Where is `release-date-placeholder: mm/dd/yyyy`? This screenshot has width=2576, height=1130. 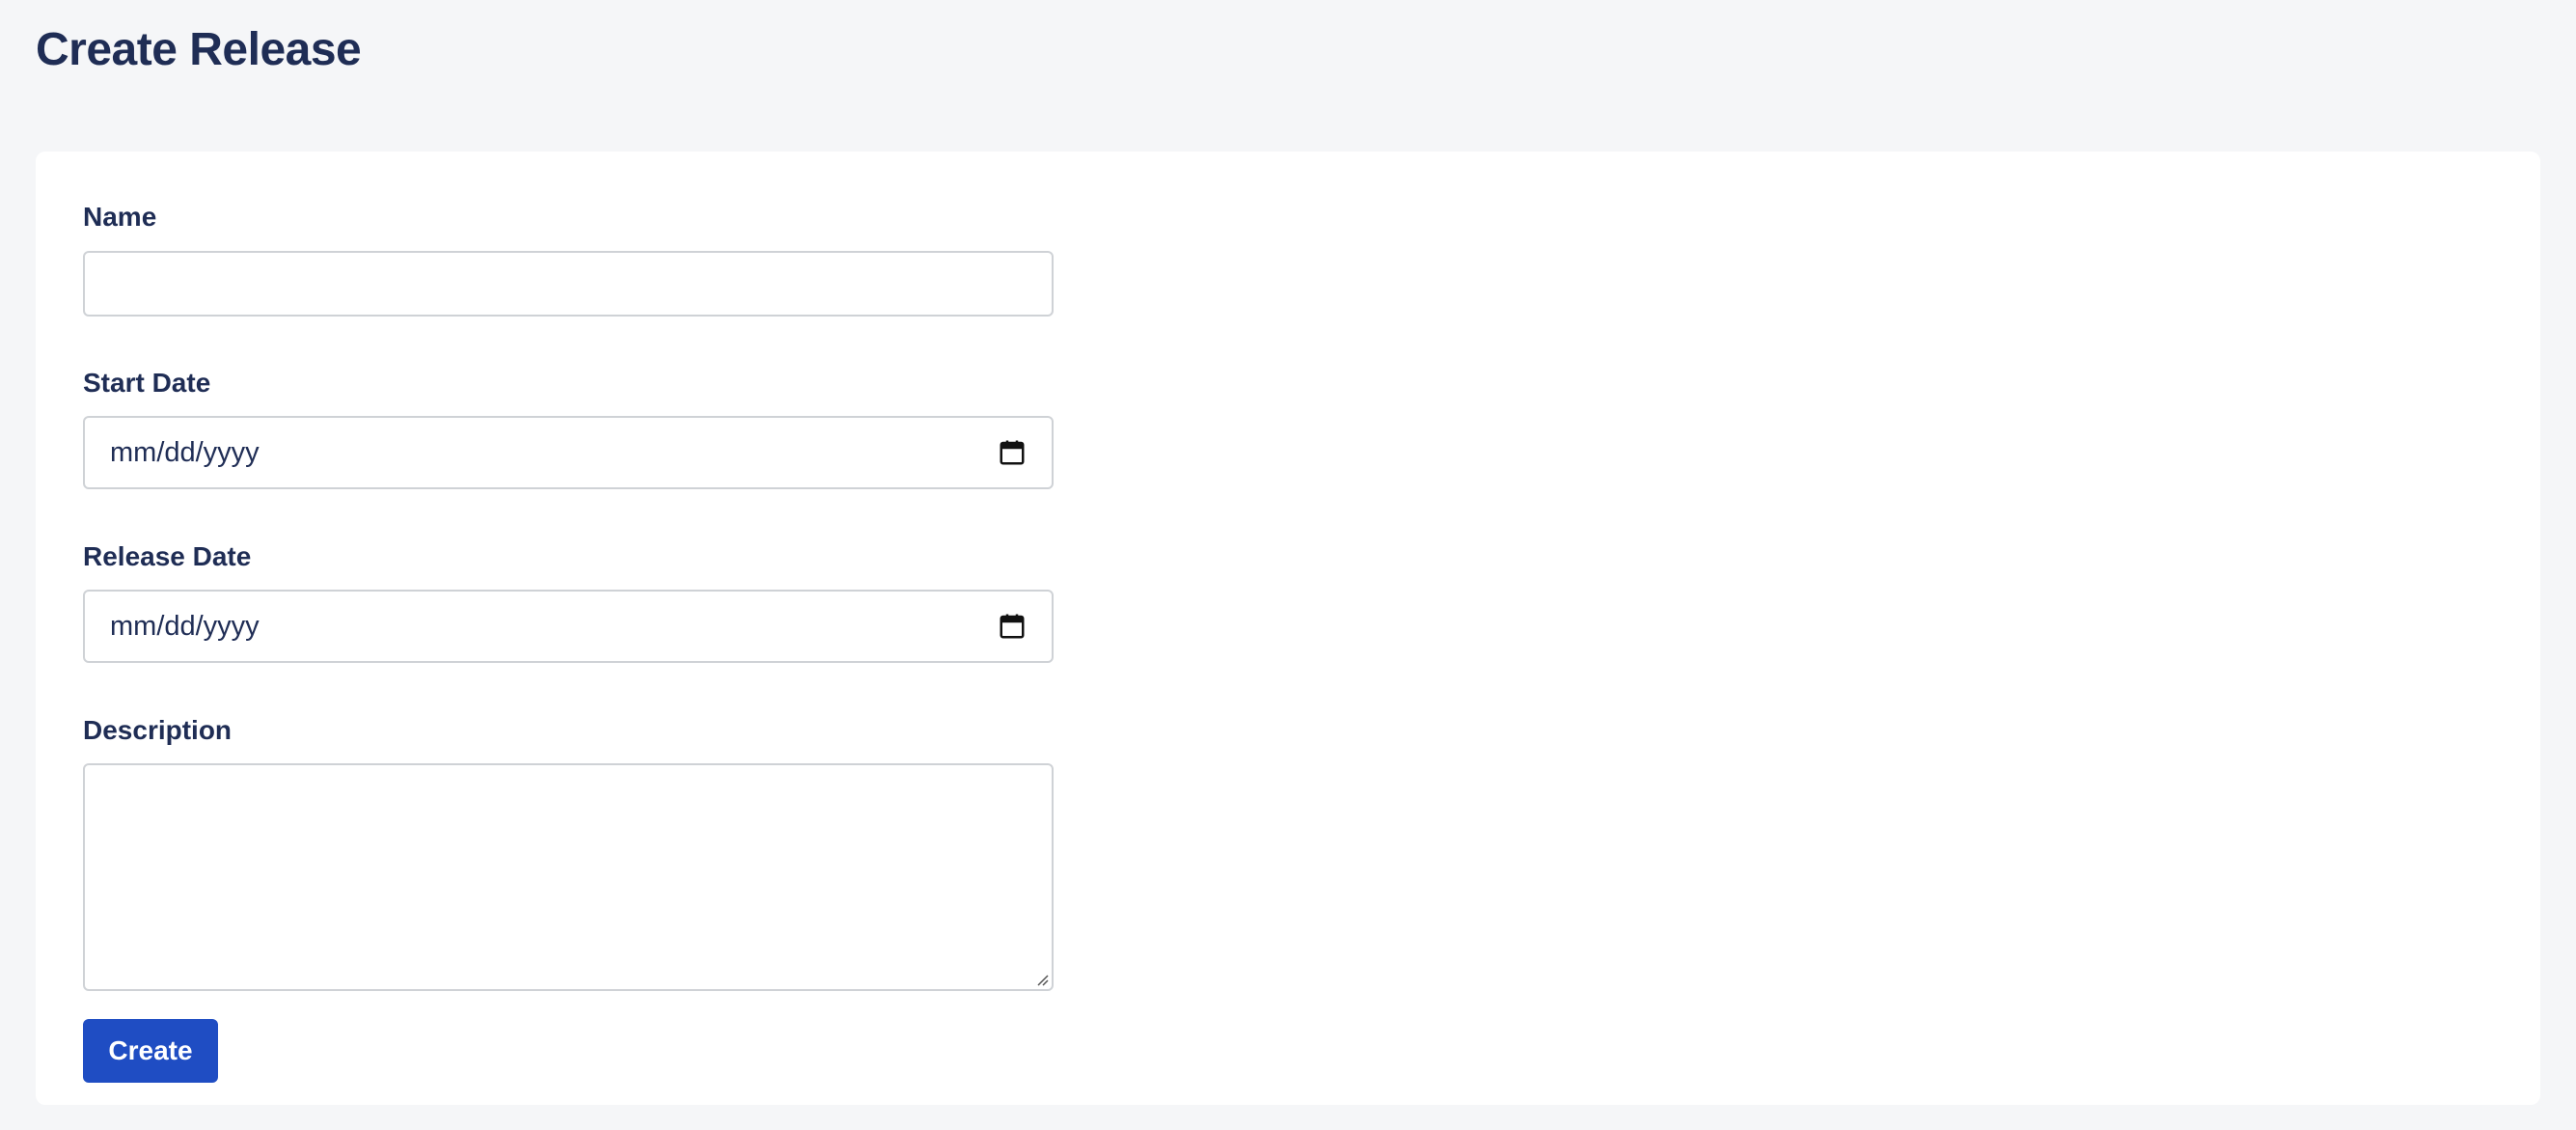
release-date-placeholder: mm/dd/yyyy is located at coordinates (185, 626).